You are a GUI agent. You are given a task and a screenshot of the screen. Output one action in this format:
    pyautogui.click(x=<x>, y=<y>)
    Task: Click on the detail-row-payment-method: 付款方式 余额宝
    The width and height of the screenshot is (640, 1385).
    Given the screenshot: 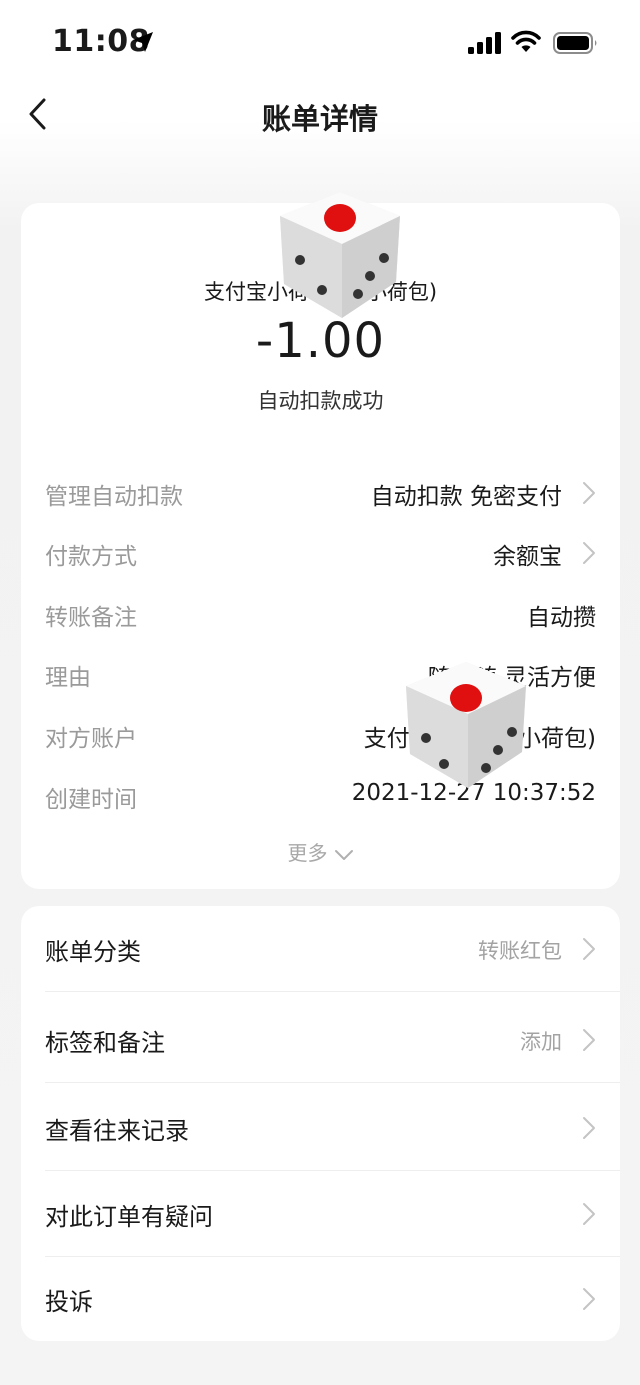 What is the action you would take?
    pyautogui.click(x=320, y=551)
    